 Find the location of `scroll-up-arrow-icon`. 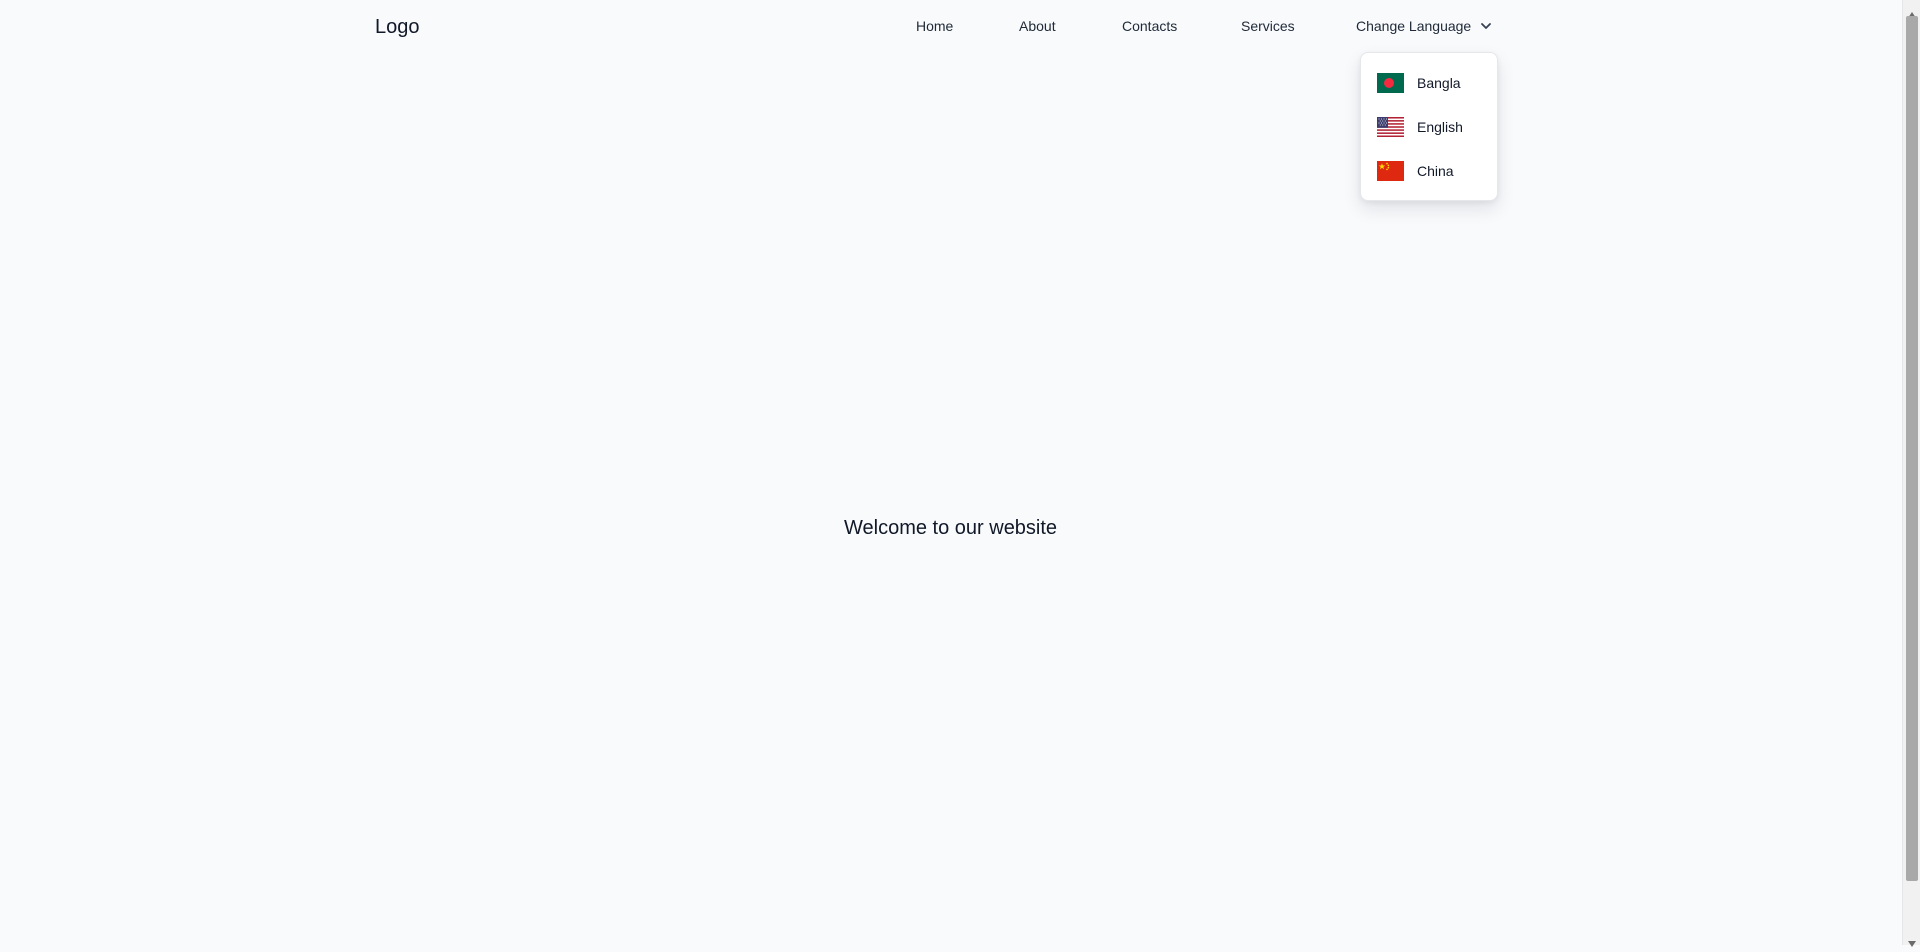

scroll-up-arrow-icon is located at coordinates (1912, 11).